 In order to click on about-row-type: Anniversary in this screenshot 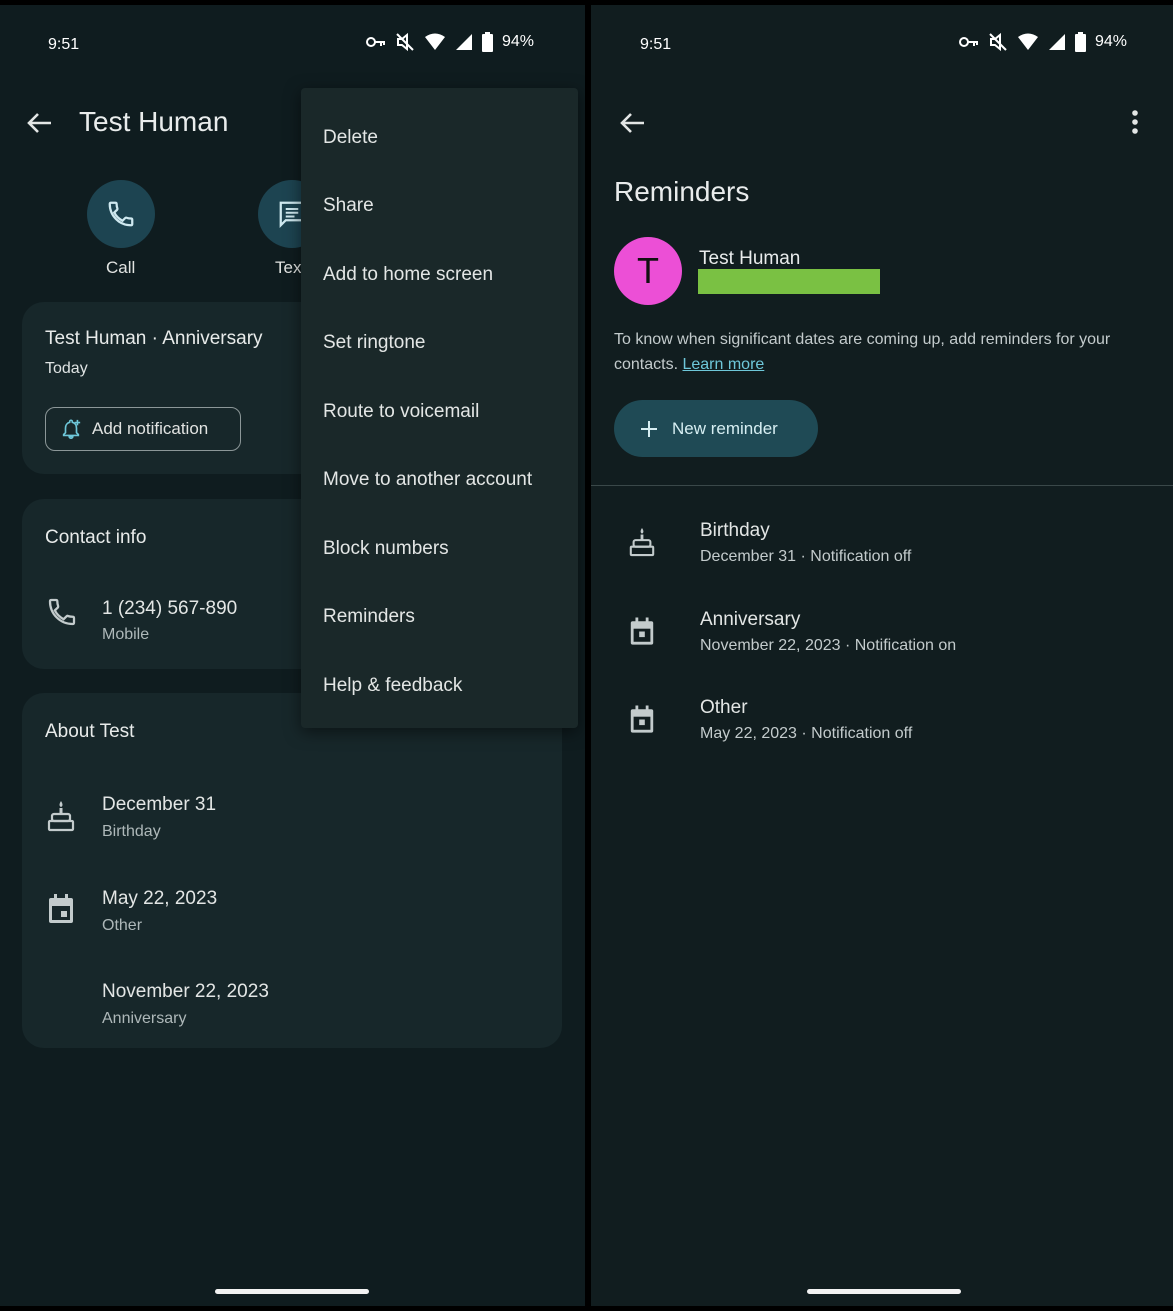, I will do `click(144, 1018)`.